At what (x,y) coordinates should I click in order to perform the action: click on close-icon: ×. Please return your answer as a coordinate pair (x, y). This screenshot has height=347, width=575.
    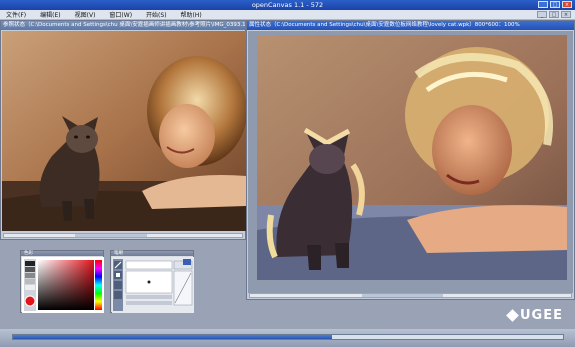
    Looking at the image, I should click on (567, 4).